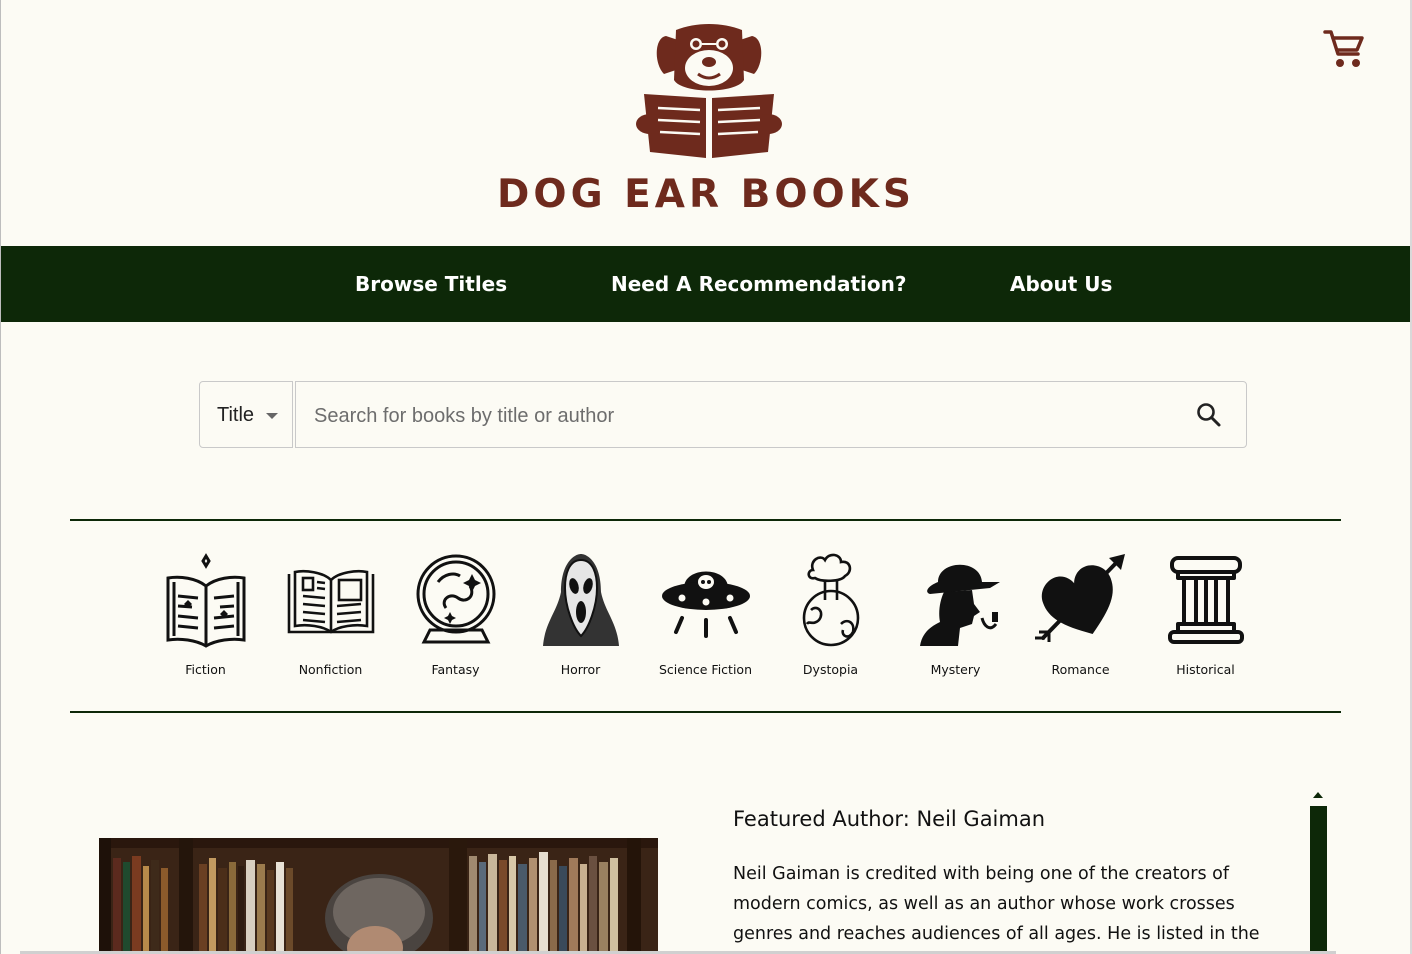  Describe the element at coordinates (236, 415) in the screenshot. I see `search-filter-value: Title` at that location.